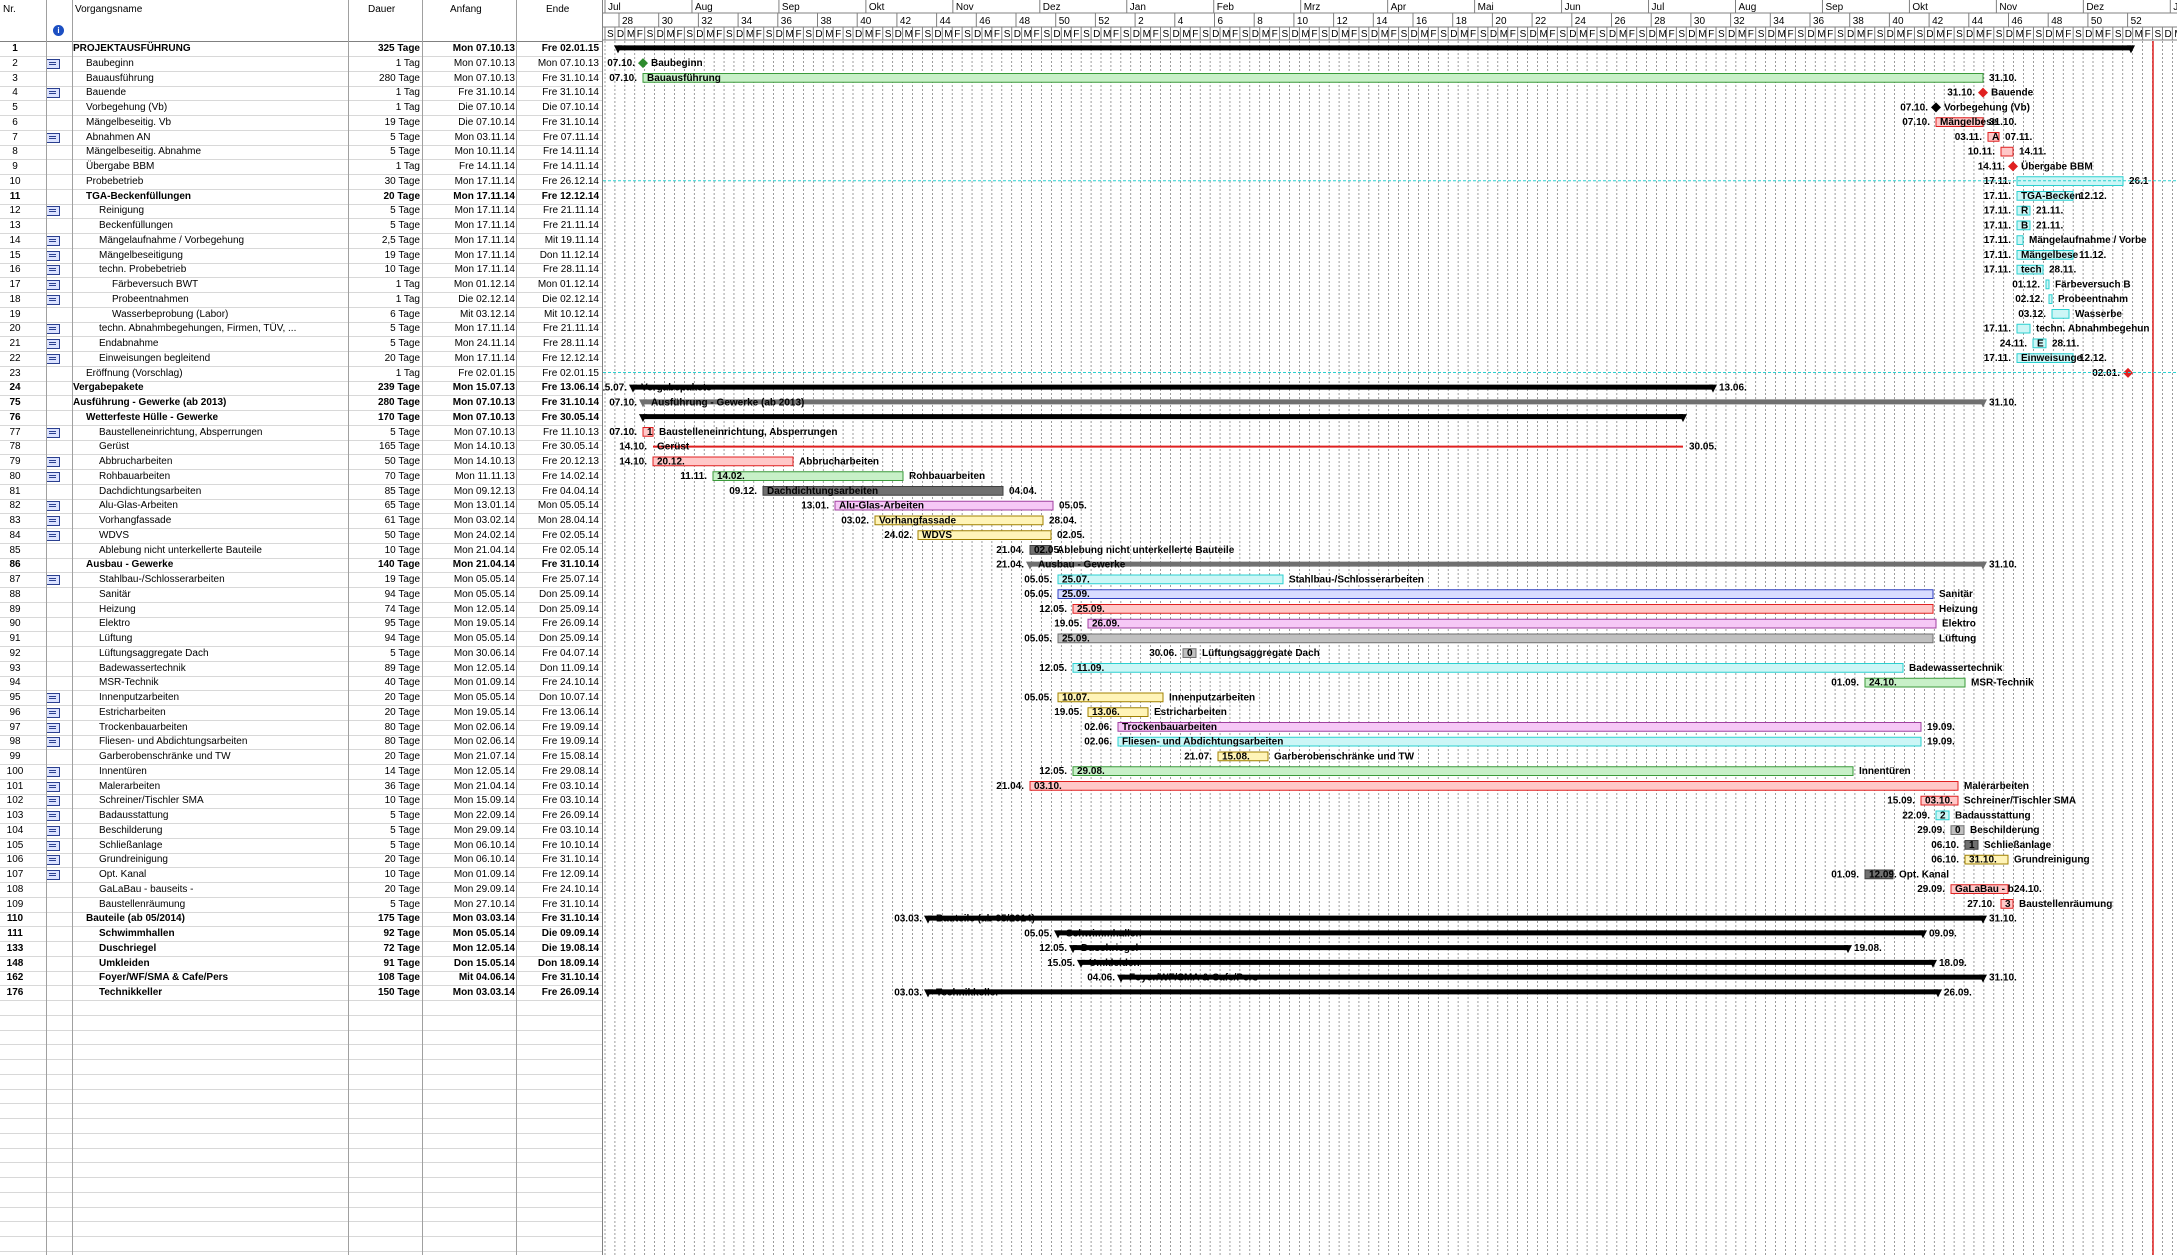  Describe the element at coordinates (301, 536) in the screenshot. I see `table-row: 84 WDVS 50 Tage Mon 24.02.14 Fre 02.05.14` at that location.